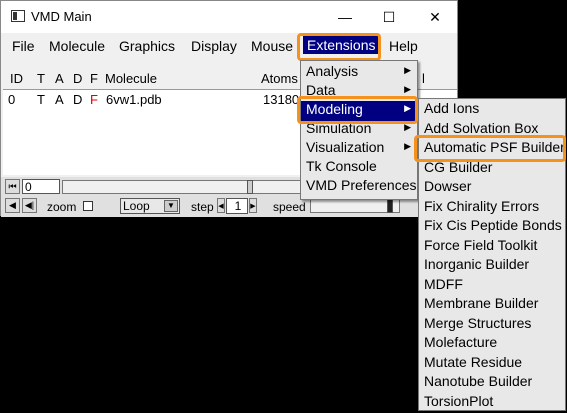  What do you see at coordinates (134, 99) in the screenshot?
I see `mol-name: 6vw1.pdb` at bounding box center [134, 99].